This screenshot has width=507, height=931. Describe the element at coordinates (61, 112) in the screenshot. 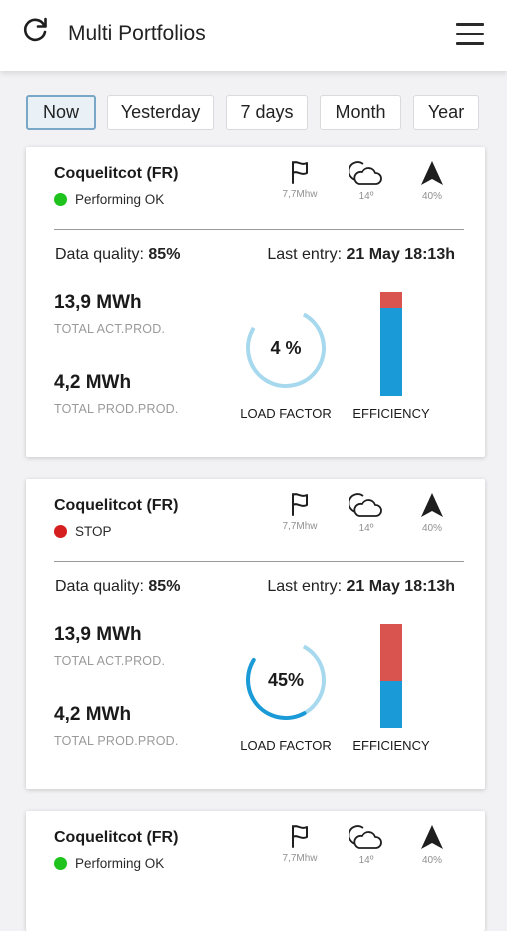

I see `tab-now: Now` at that location.